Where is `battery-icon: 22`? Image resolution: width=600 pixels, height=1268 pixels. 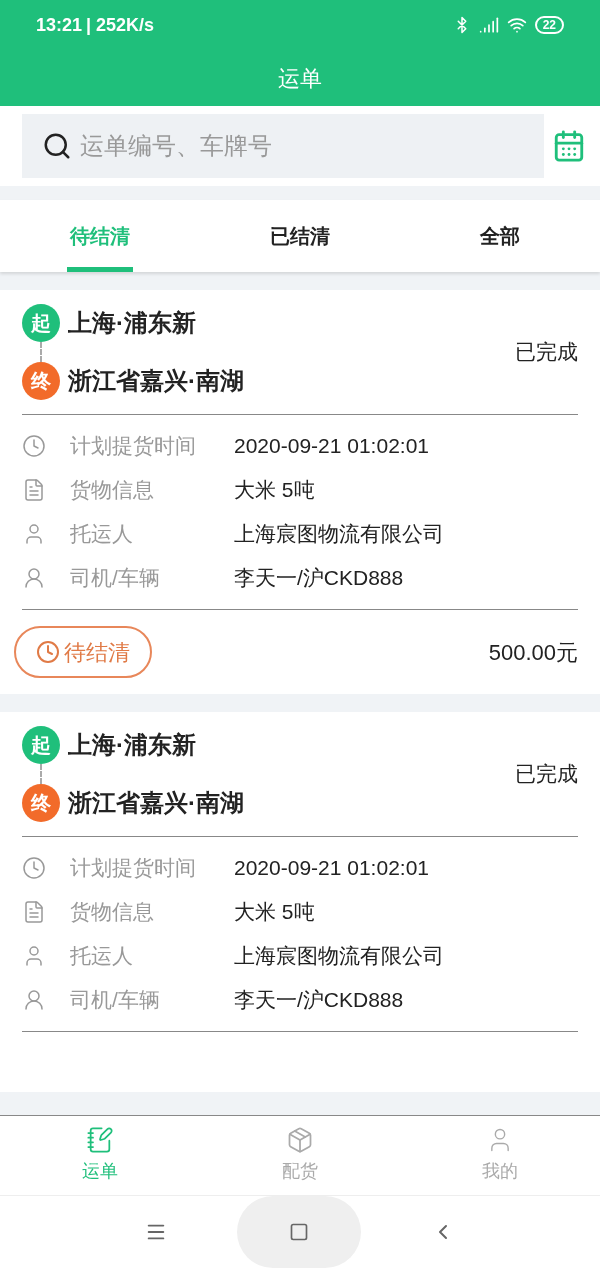 battery-icon: 22 is located at coordinates (549, 25).